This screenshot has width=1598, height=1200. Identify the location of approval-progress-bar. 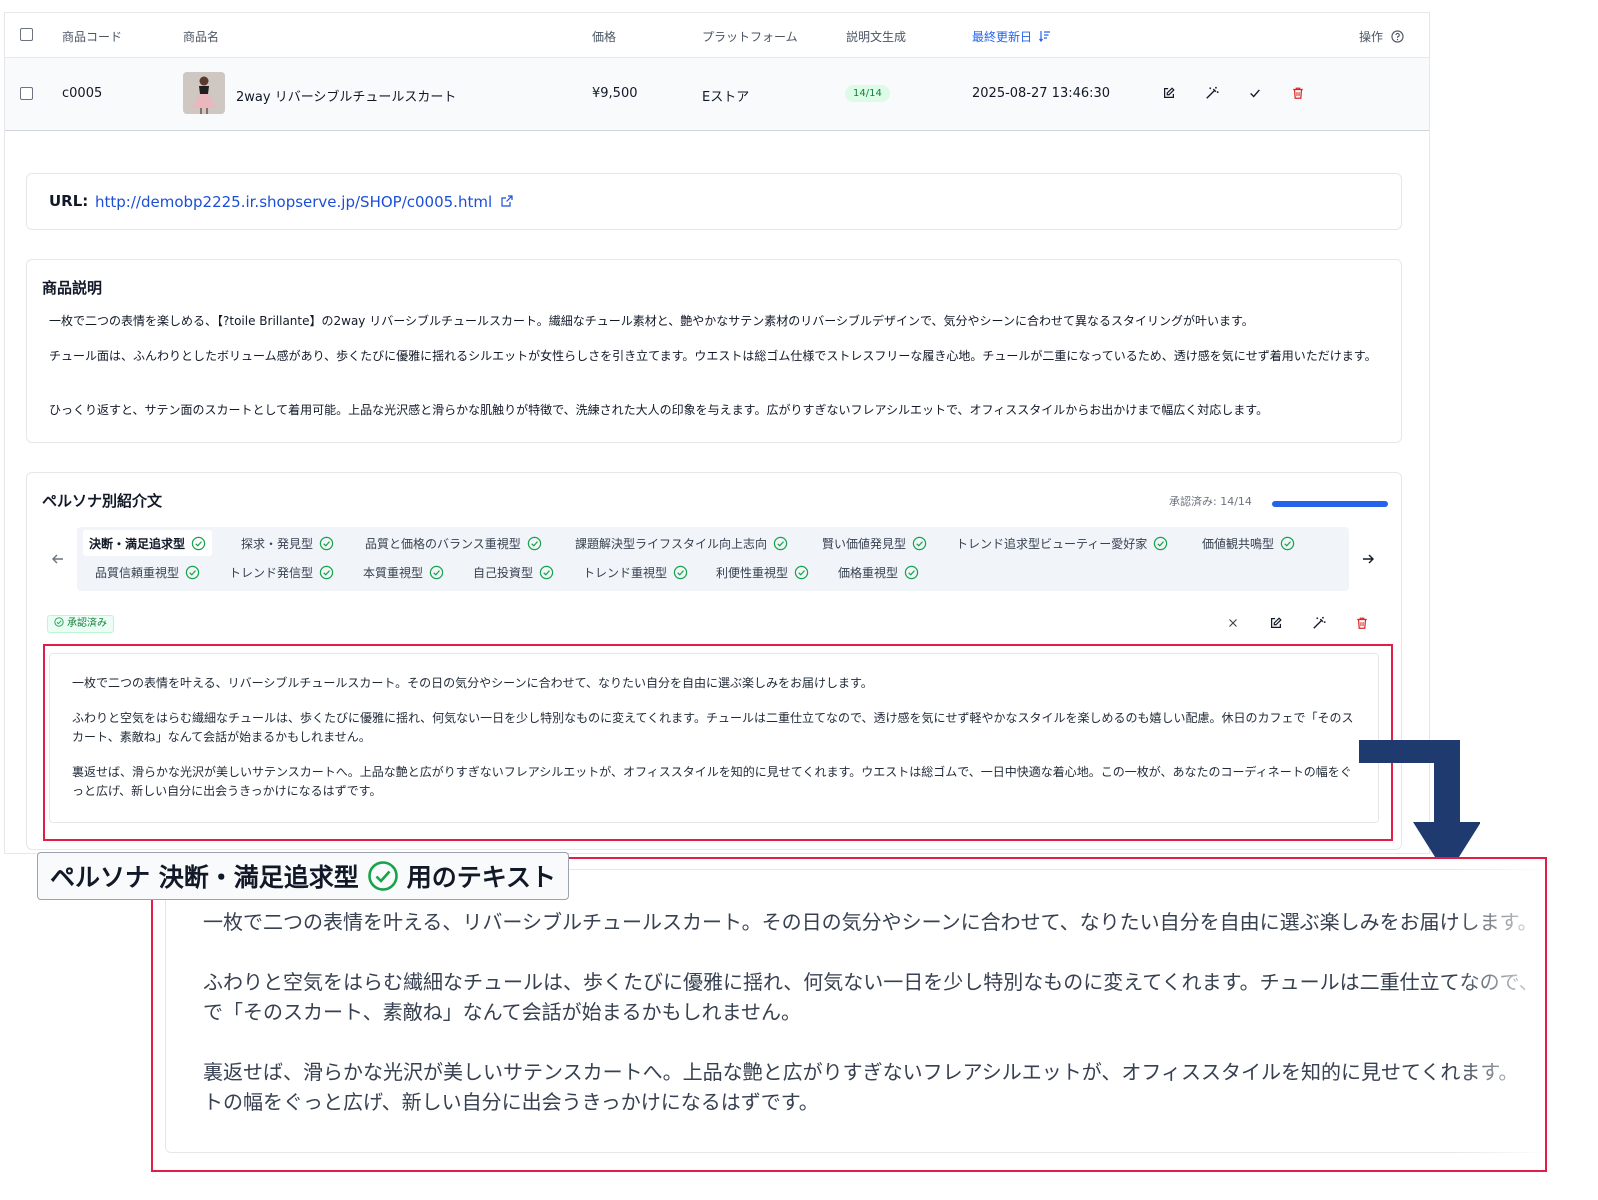
(1330, 504).